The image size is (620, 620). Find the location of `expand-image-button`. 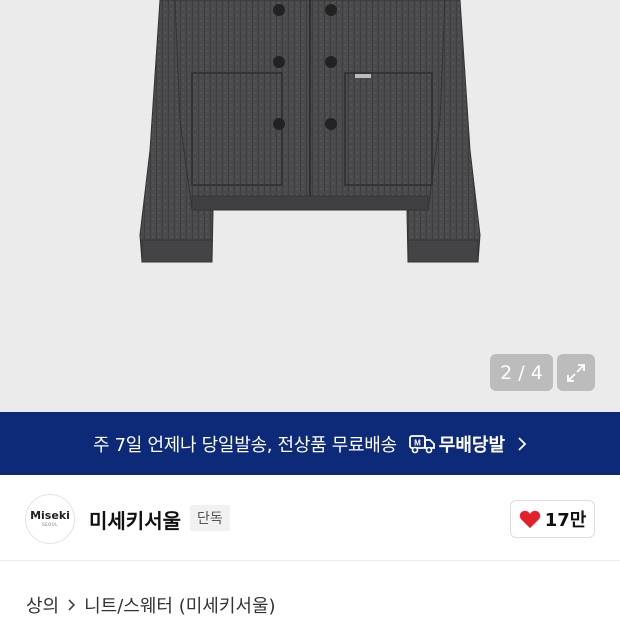

expand-image-button is located at coordinates (576, 372).